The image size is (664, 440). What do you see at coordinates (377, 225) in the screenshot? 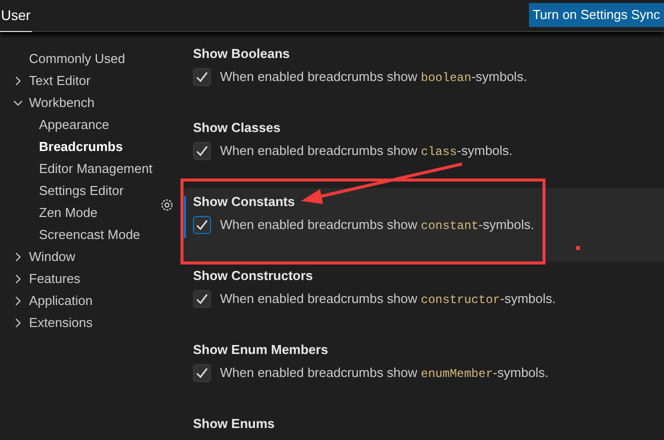
I see `setting-description: When enabled breadcrumbs show constant-symbols.` at bounding box center [377, 225].